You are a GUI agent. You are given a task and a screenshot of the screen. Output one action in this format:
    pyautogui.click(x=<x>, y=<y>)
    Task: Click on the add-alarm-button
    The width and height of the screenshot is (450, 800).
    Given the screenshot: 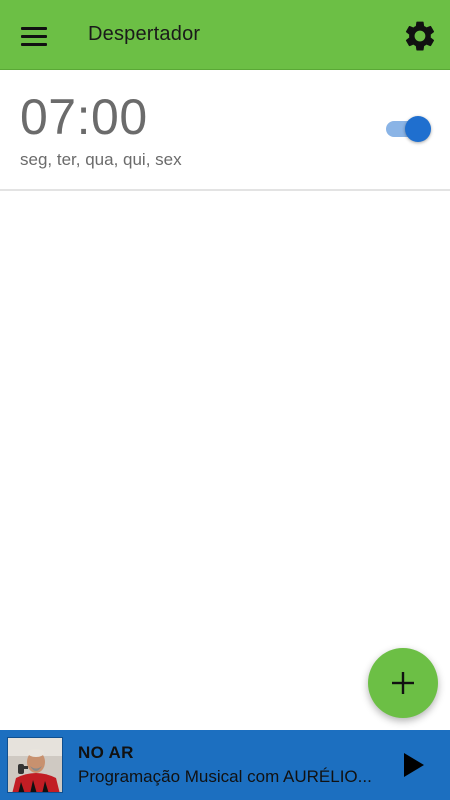 What is the action you would take?
    pyautogui.click(x=403, y=683)
    